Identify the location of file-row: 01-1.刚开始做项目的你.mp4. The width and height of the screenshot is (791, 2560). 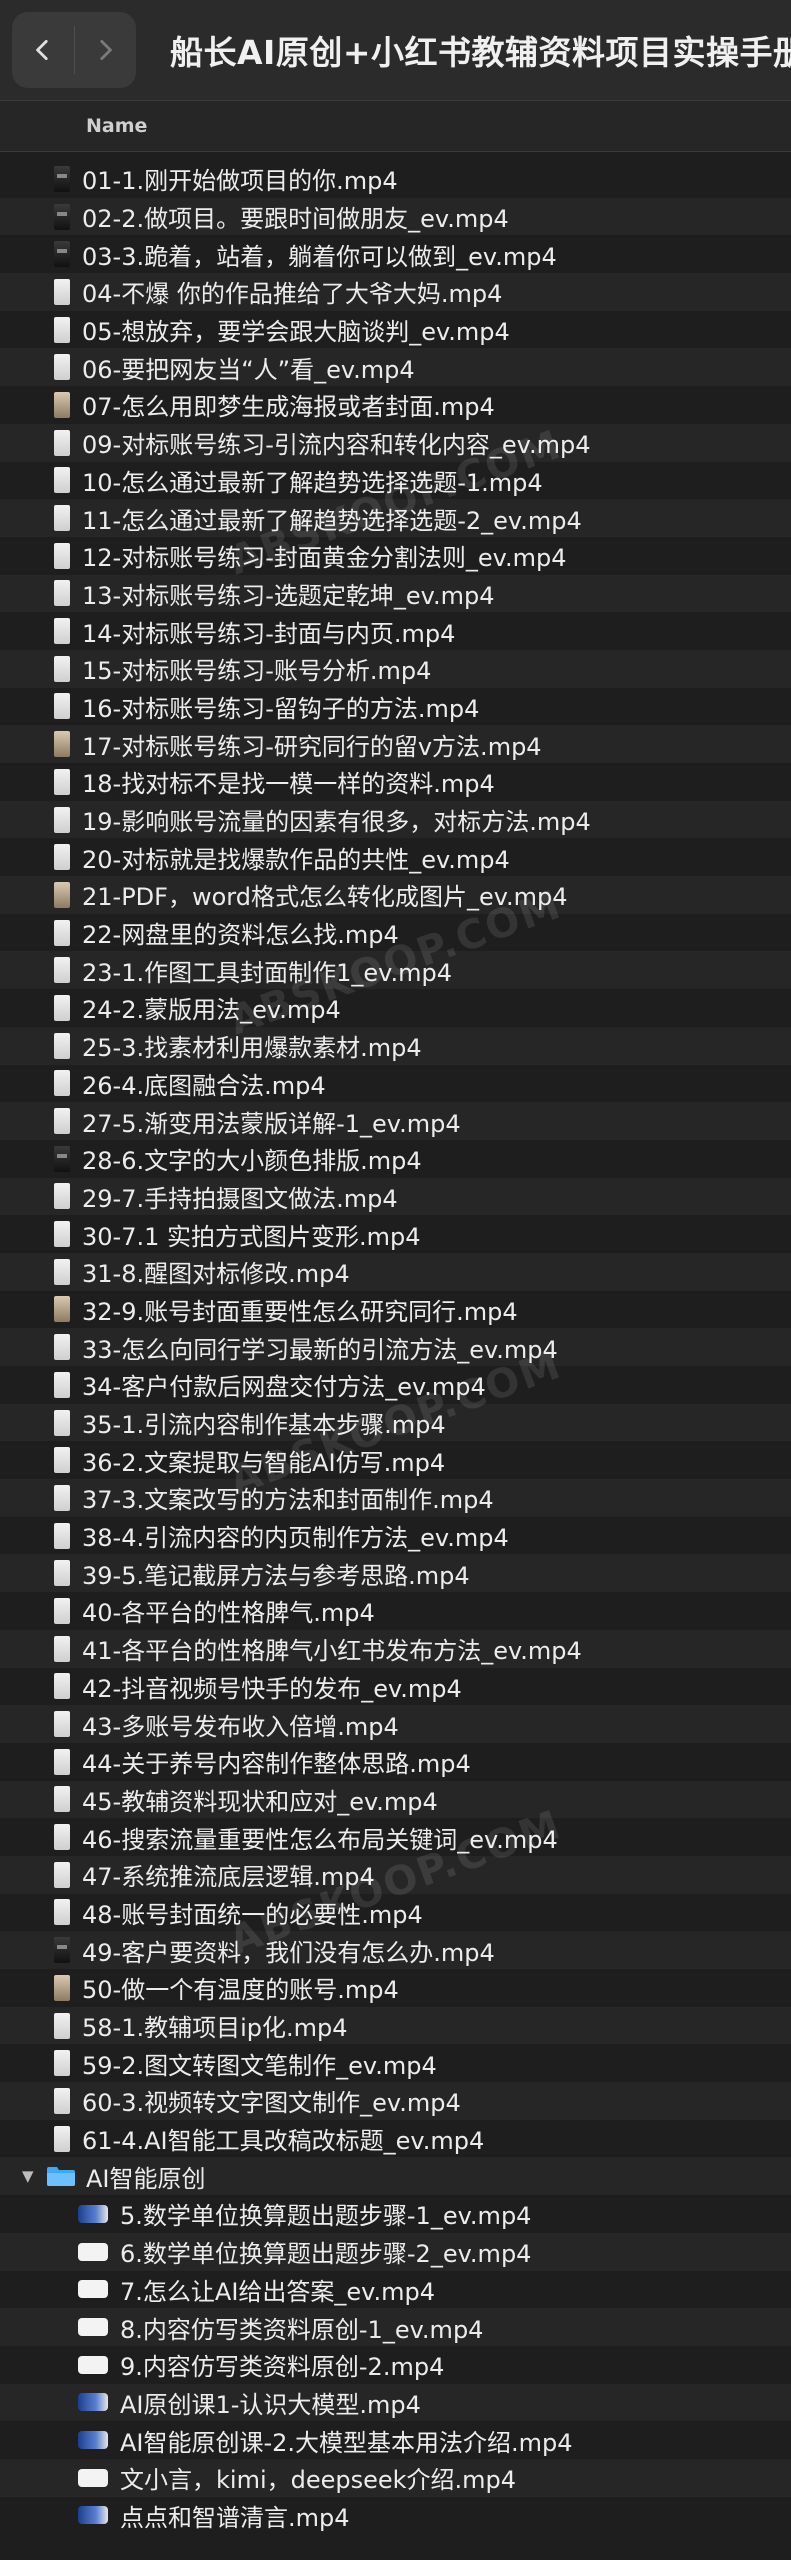
(395, 179).